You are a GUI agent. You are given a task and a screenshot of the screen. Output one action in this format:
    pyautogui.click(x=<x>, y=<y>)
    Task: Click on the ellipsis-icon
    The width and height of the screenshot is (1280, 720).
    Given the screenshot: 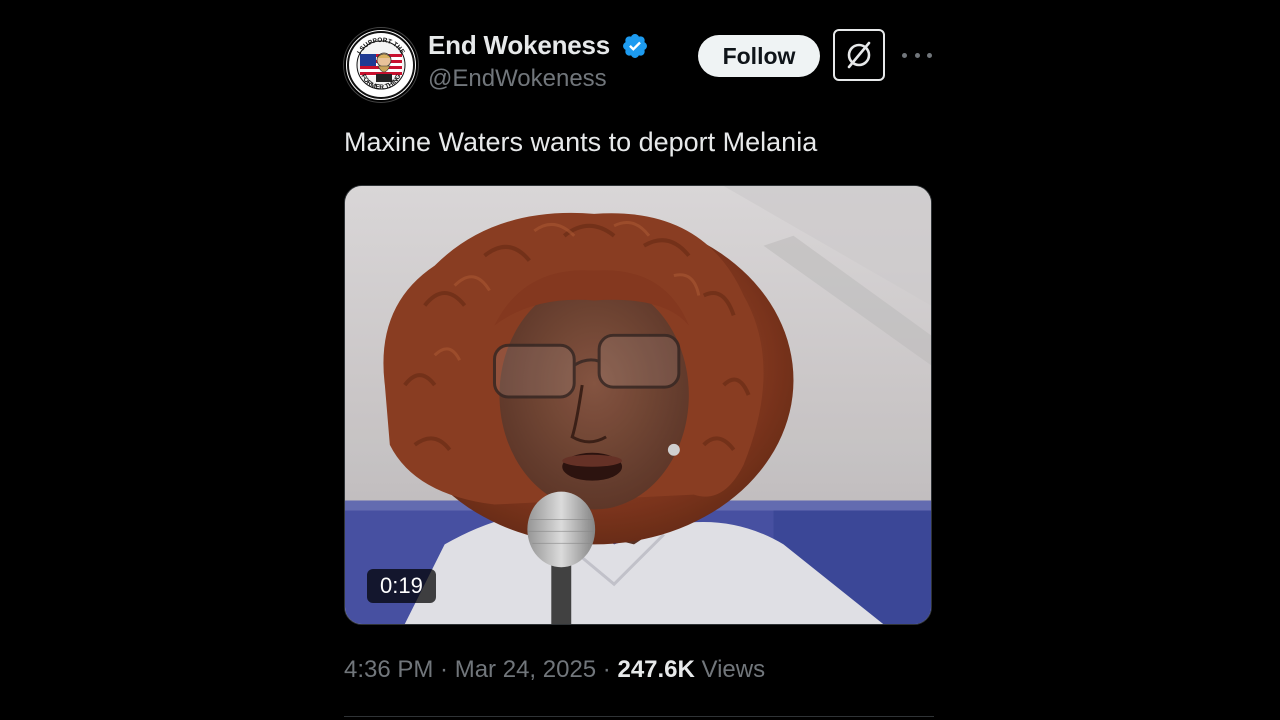 What is the action you would take?
    pyautogui.click(x=904, y=55)
    